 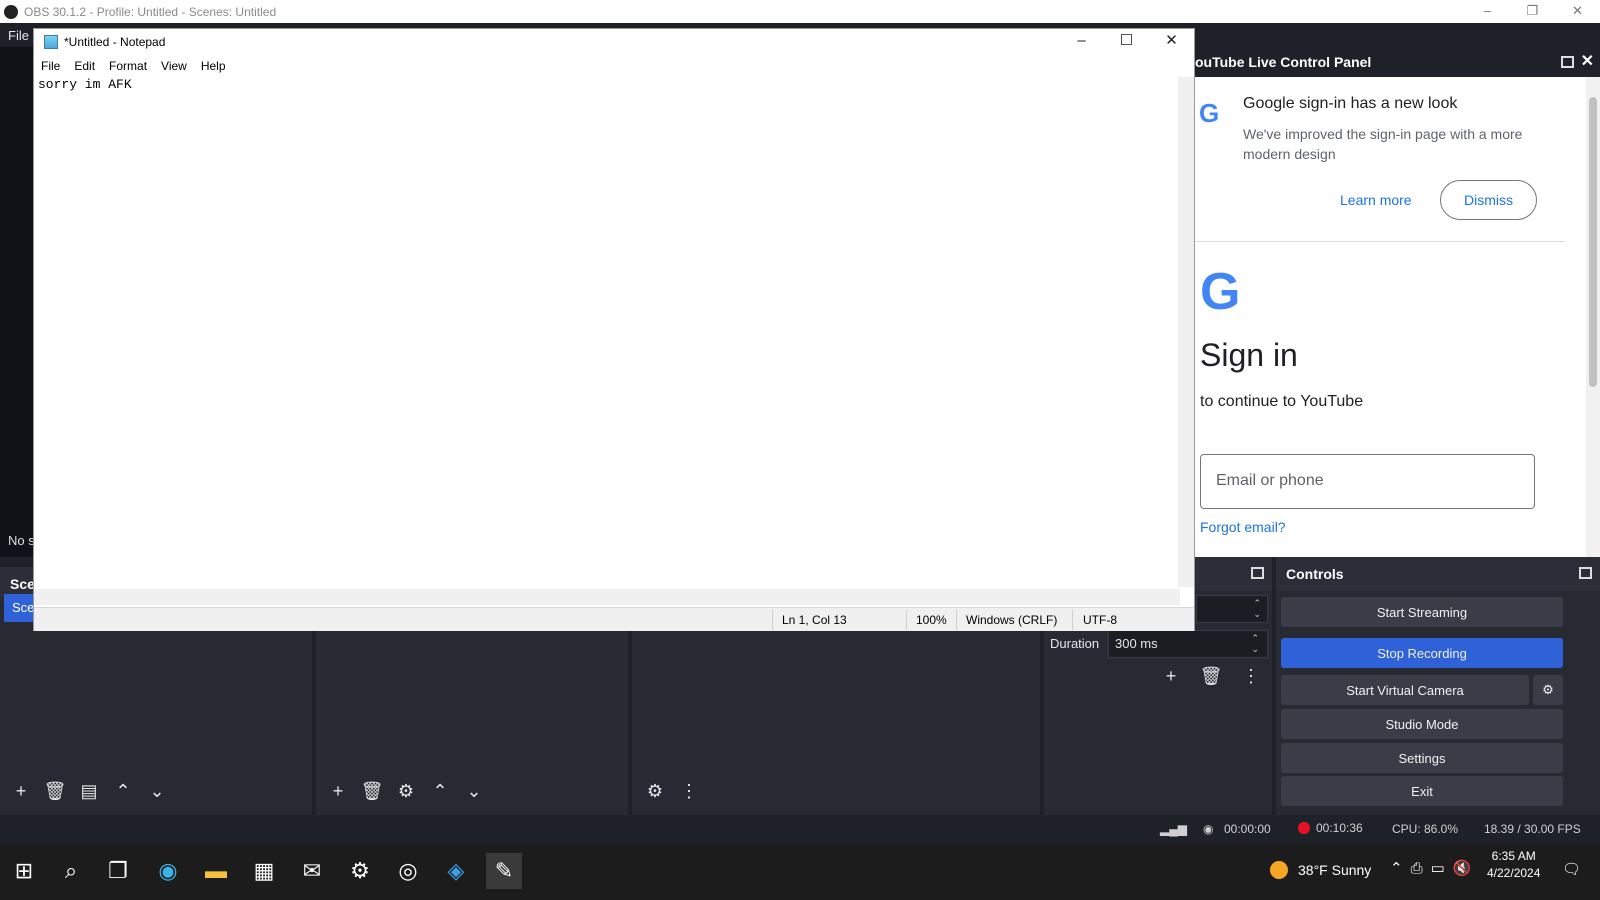 I want to click on duration-label: Duration, so click(x=1075, y=643).